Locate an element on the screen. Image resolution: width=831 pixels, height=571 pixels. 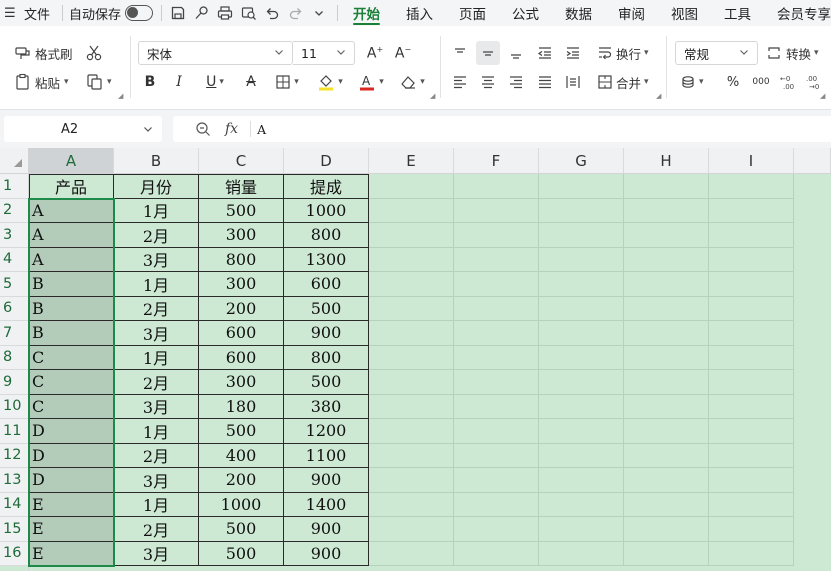
fill-color-button: ▾ is located at coordinates (330, 82).